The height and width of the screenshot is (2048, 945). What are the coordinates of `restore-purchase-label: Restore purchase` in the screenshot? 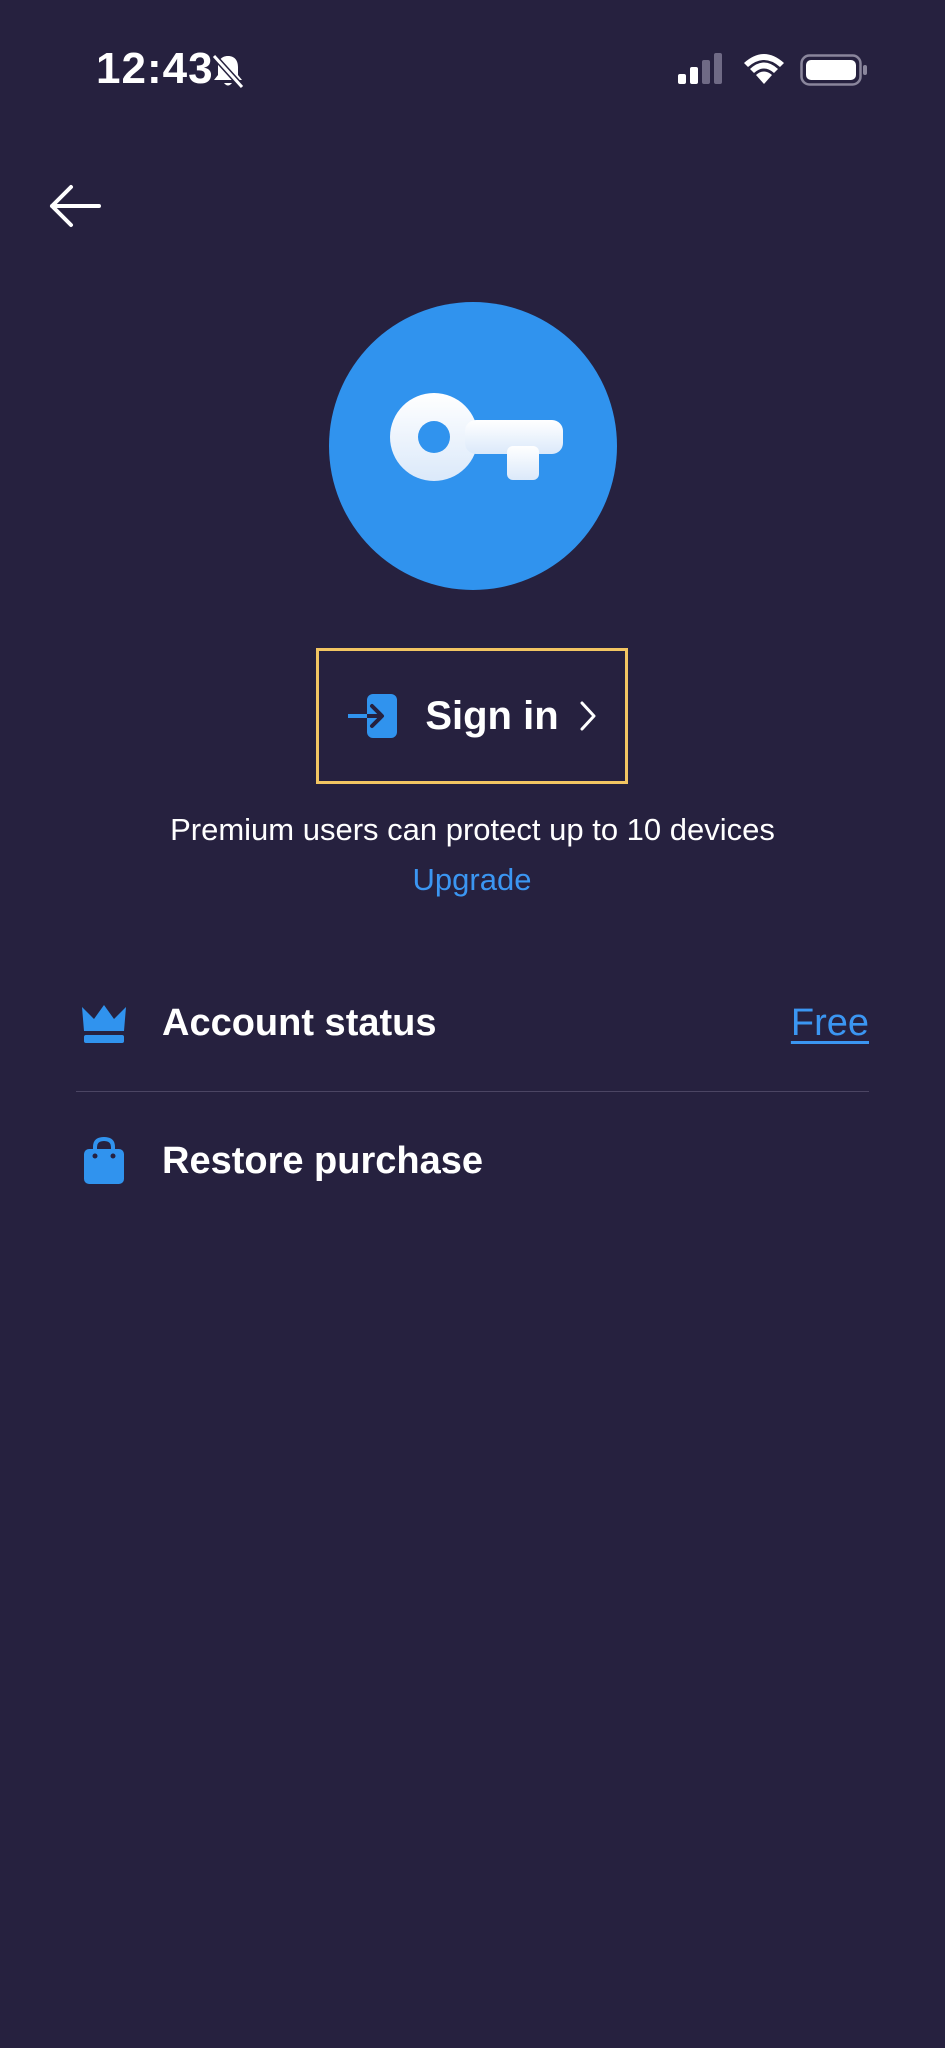 It's located at (323, 1160).